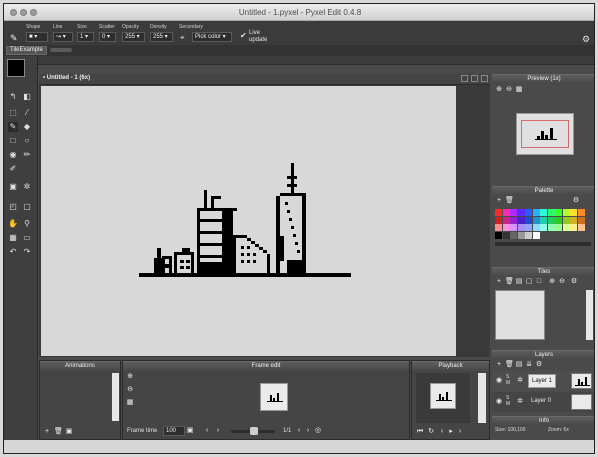 The height and width of the screenshot is (457, 598). Describe the element at coordinates (58, 432) in the screenshot. I see `delete-animation-icon: 🗑` at that location.